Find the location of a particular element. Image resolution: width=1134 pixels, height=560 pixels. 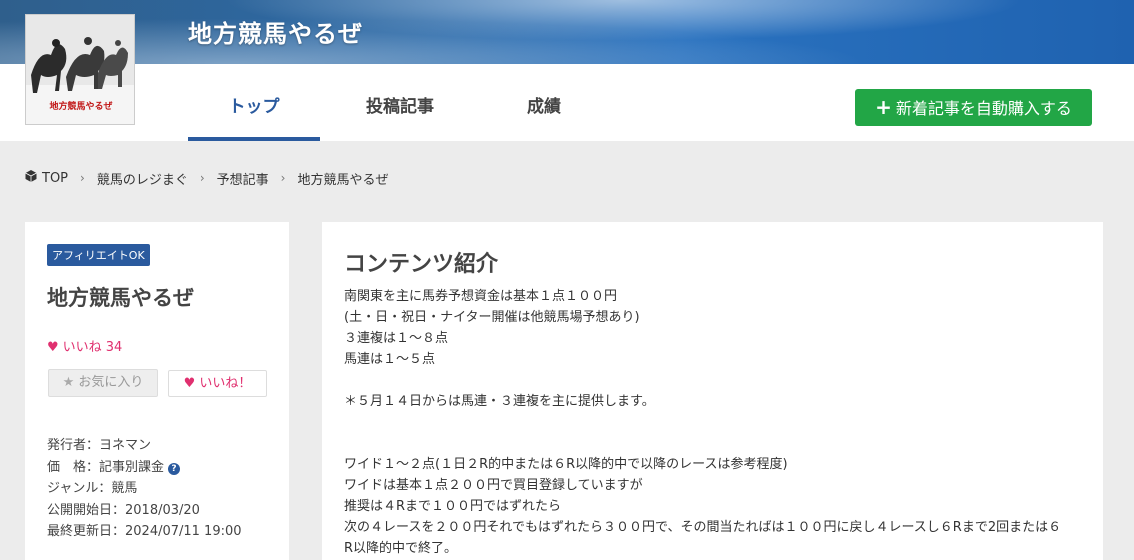

content-line: (土・日・祝日・ナイター開催は他競馬場予想あり) is located at coordinates (492, 317).